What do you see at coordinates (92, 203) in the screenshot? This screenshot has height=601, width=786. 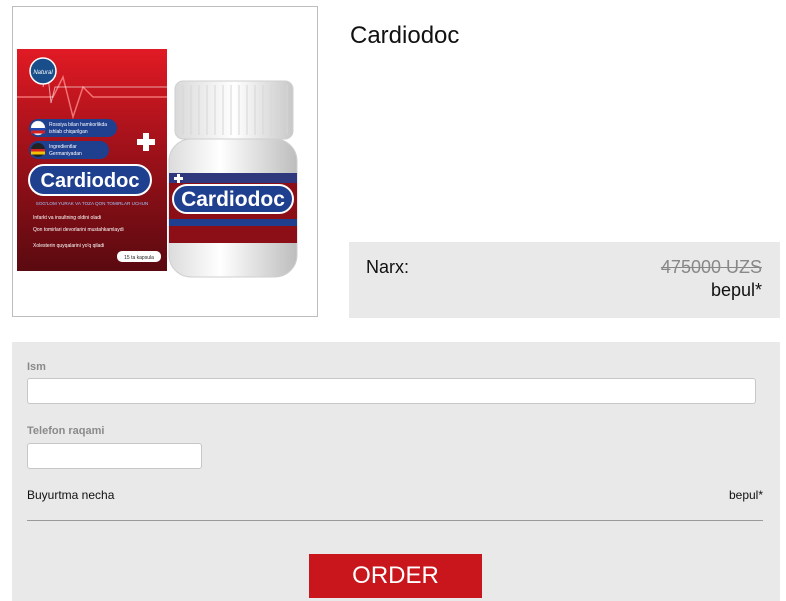 I see `box-tagline: SOG'LOM YURAK VA TOZA QON TOMIRLAR UCHUN` at bounding box center [92, 203].